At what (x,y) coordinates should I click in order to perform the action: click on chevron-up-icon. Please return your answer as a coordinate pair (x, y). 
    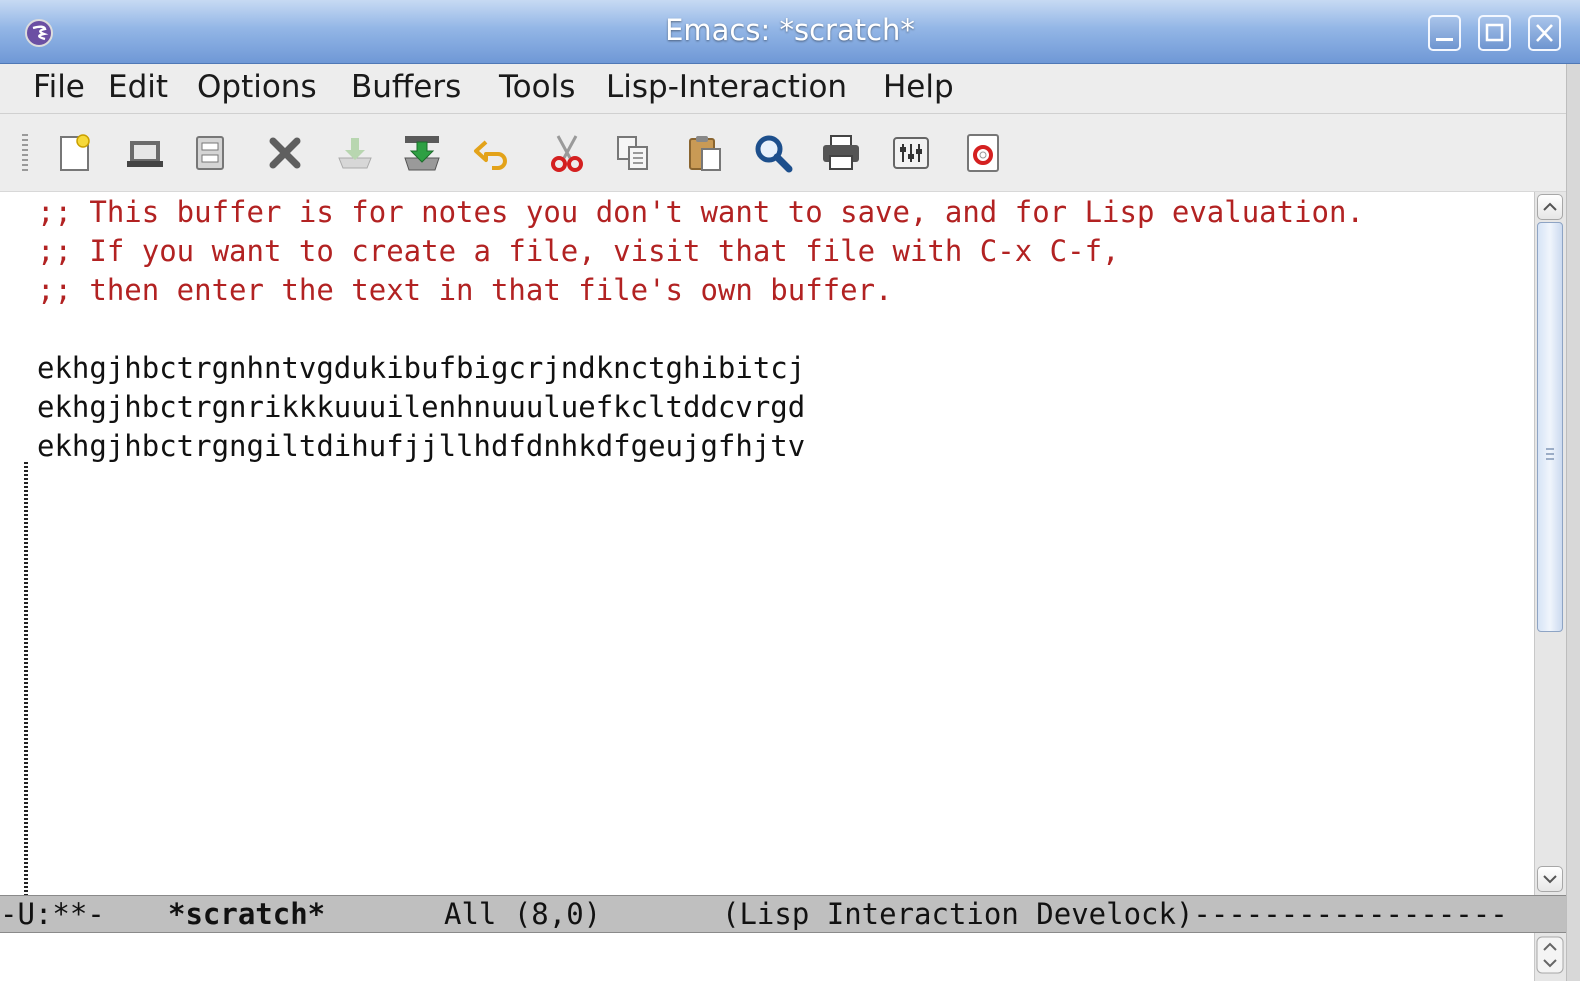
    Looking at the image, I should click on (1550, 206).